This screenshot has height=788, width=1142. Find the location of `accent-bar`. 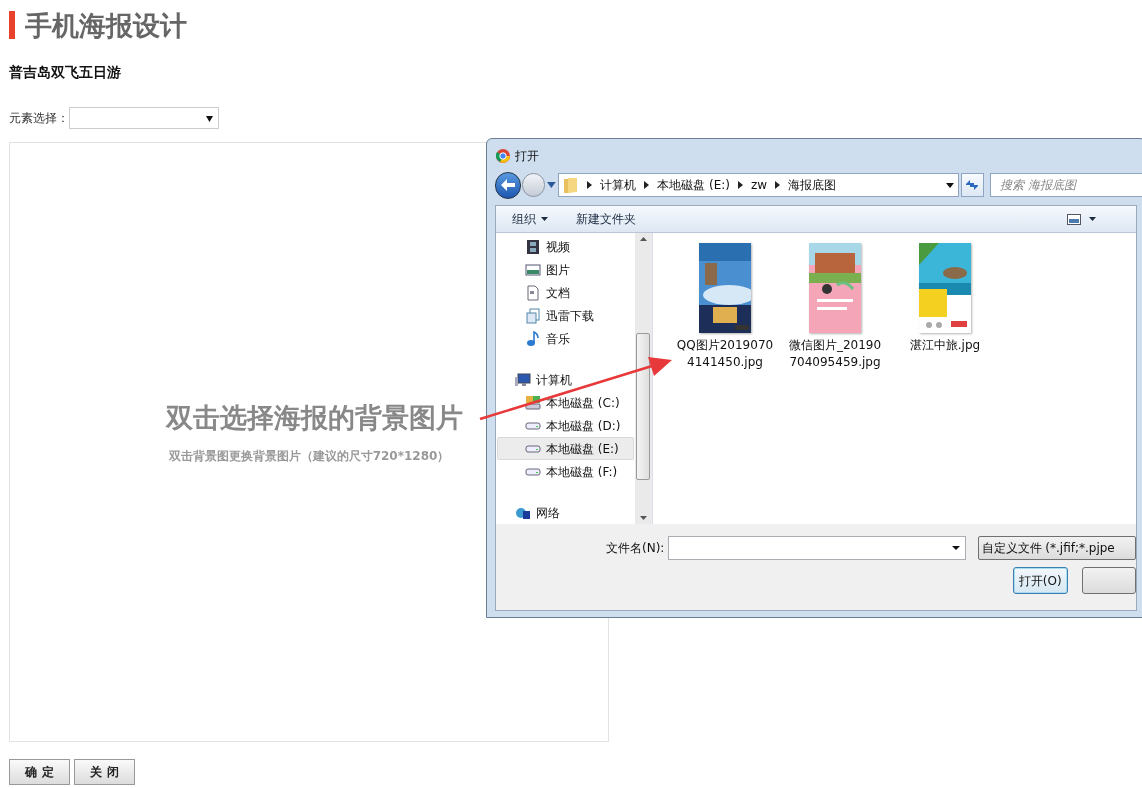

accent-bar is located at coordinates (12, 25).